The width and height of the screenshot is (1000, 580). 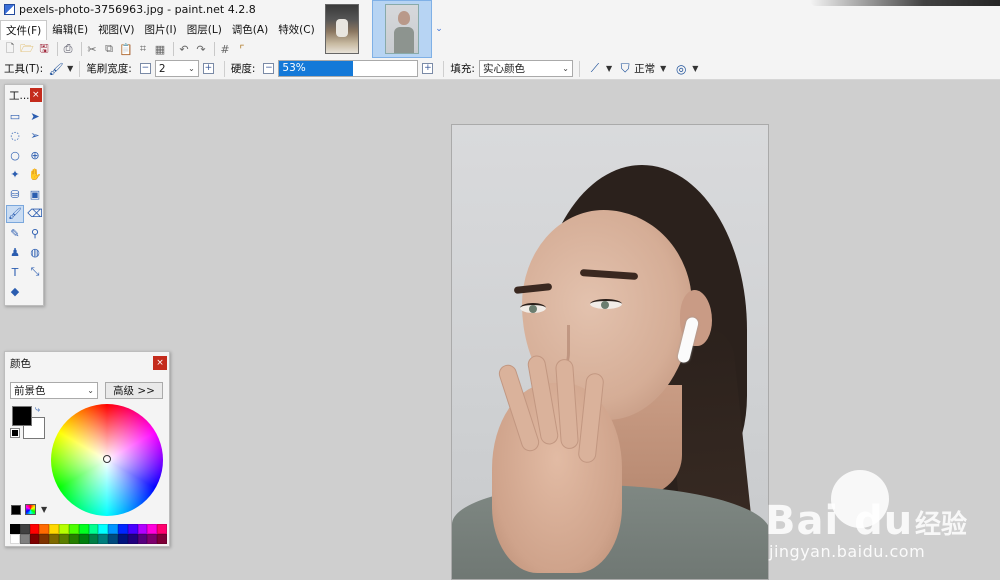 What do you see at coordinates (160, 30) in the screenshot?
I see `menu-image: 图片(I)` at bounding box center [160, 30].